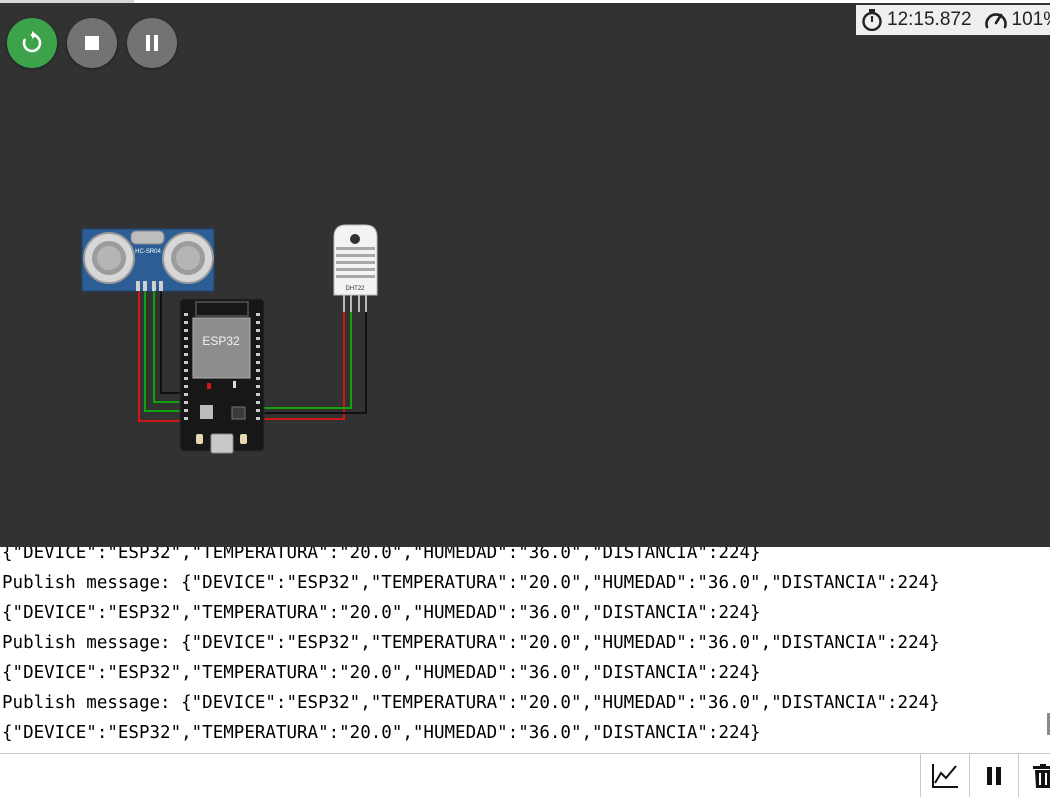  Describe the element at coordinates (148, 252) in the screenshot. I see `ultrasonic-label: HC-SR04` at that location.